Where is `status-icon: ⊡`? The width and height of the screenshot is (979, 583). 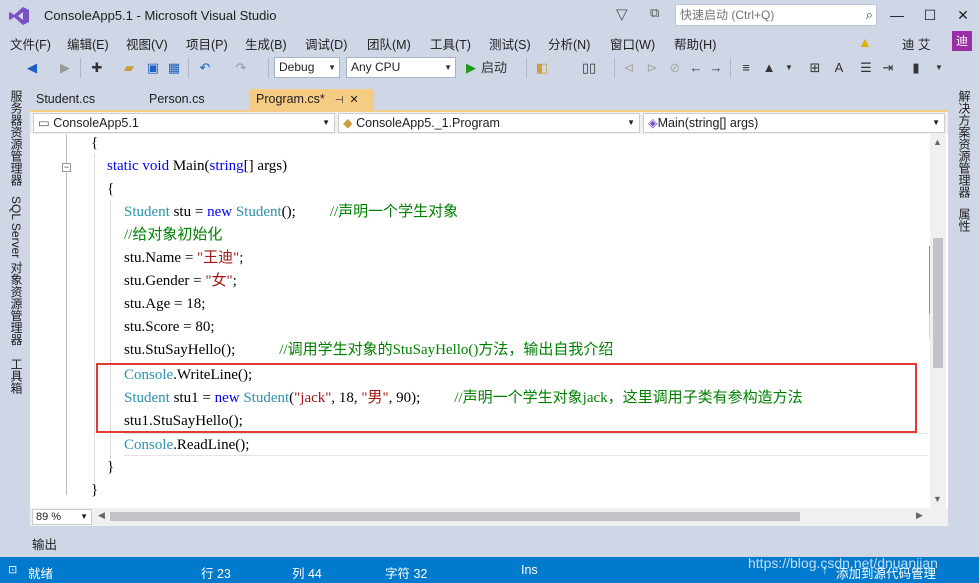 status-icon: ⊡ is located at coordinates (13, 570).